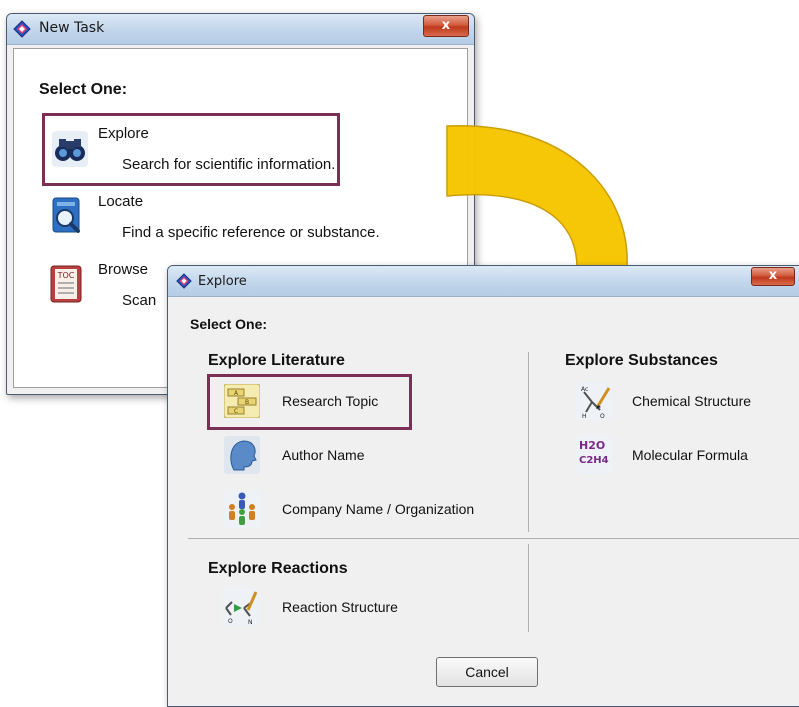 The height and width of the screenshot is (707, 799). I want to click on browse-label: Browse, so click(123, 269).